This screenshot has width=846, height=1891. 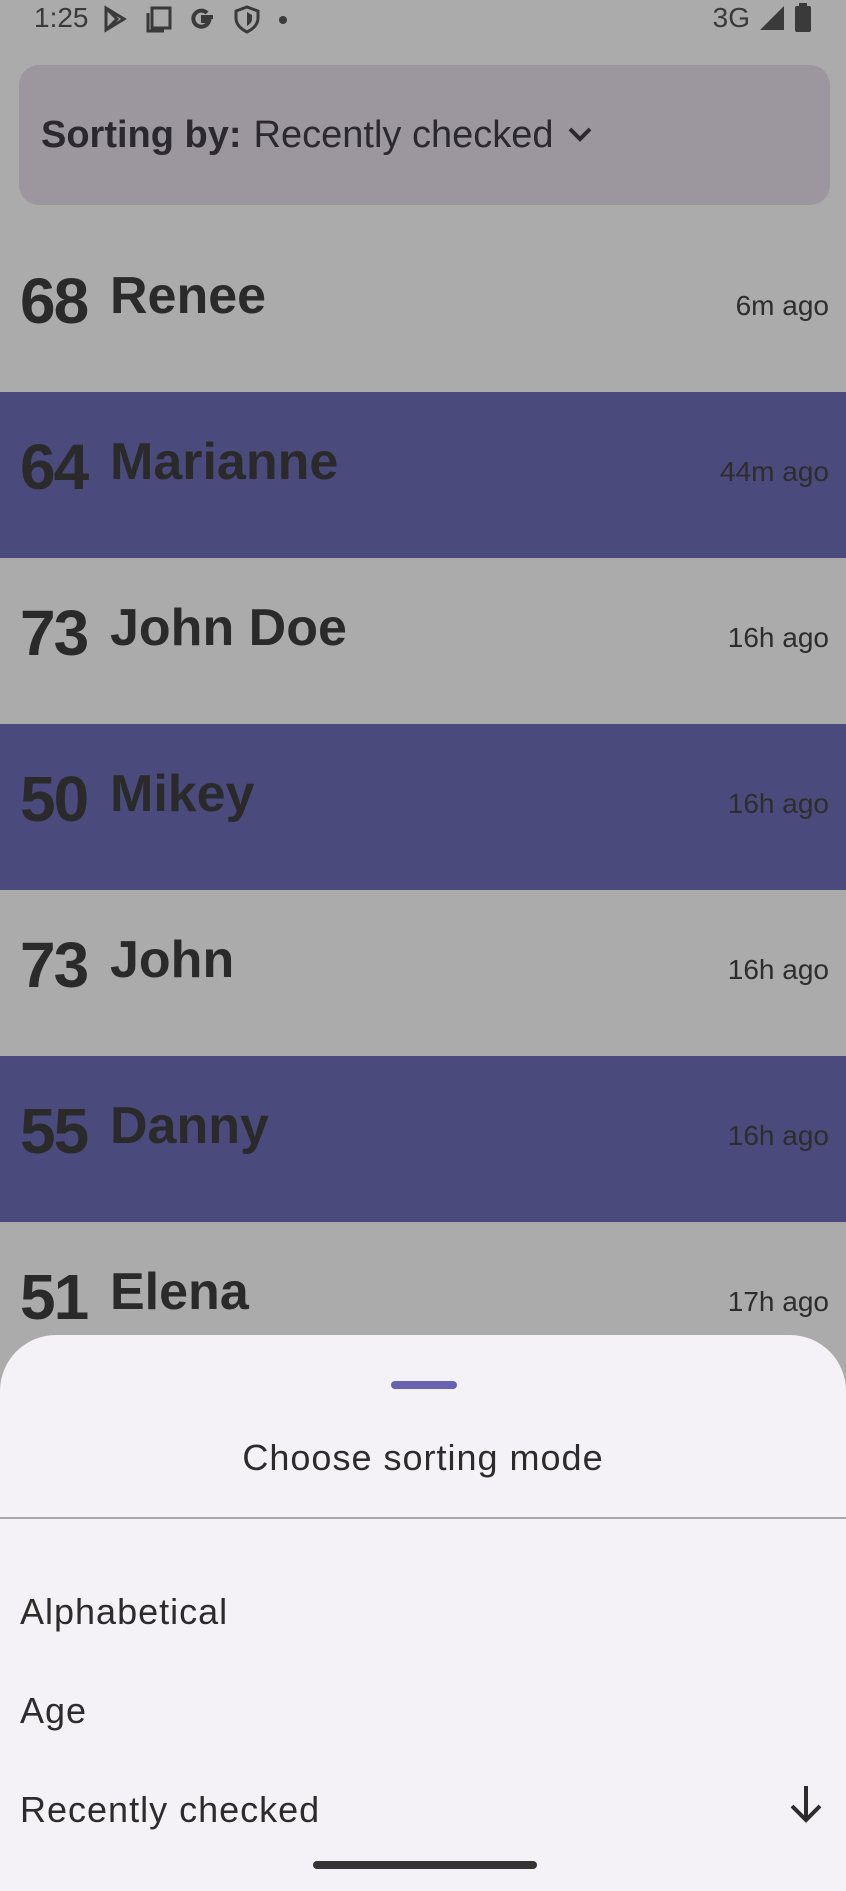 What do you see at coordinates (580, 134) in the screenshot?
I see `chevron-down-icon` at bounding box center [580, 134].